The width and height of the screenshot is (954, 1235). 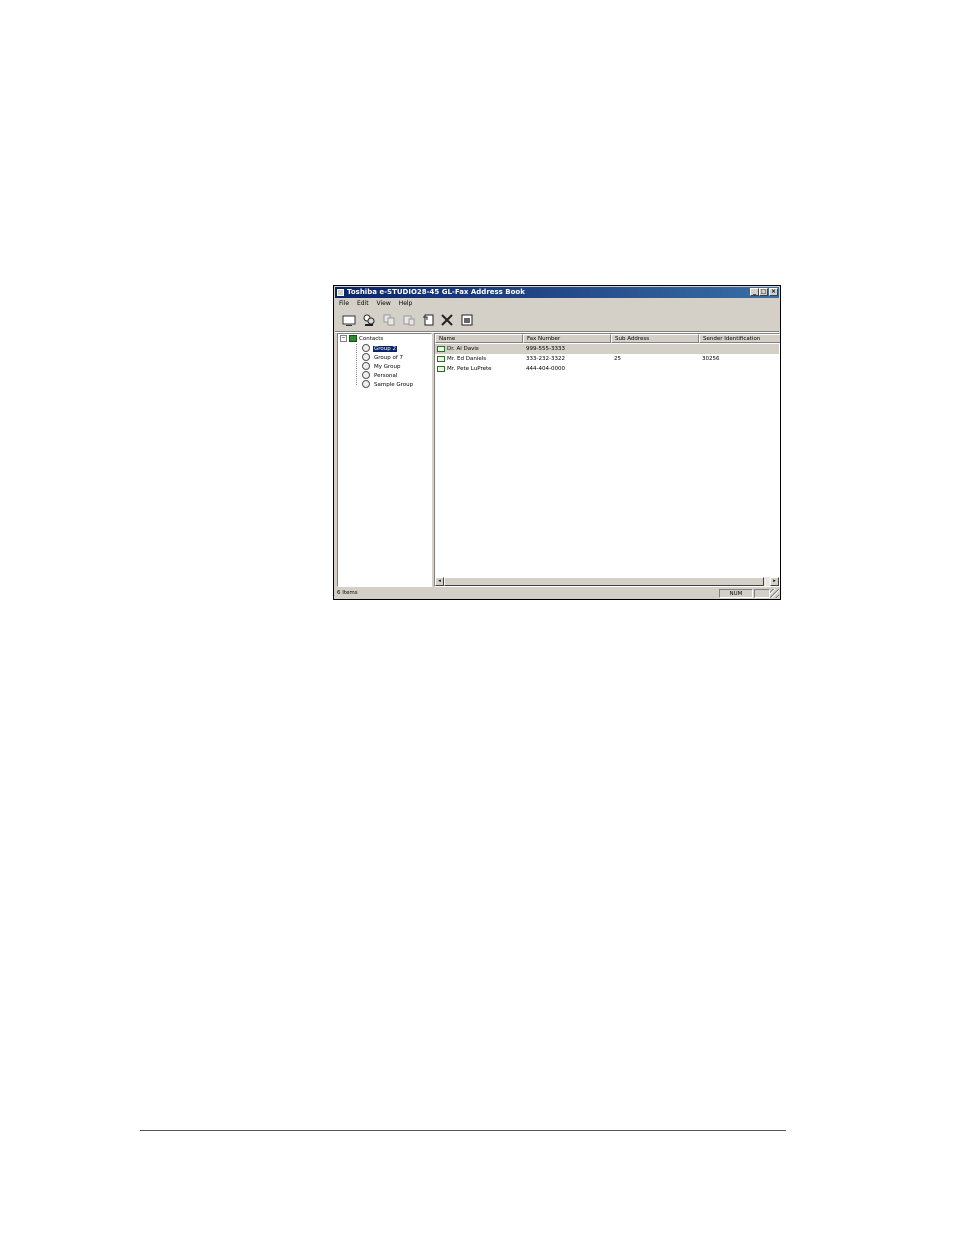 I want to click on status-panel-empty, so click(x=762, y=593).